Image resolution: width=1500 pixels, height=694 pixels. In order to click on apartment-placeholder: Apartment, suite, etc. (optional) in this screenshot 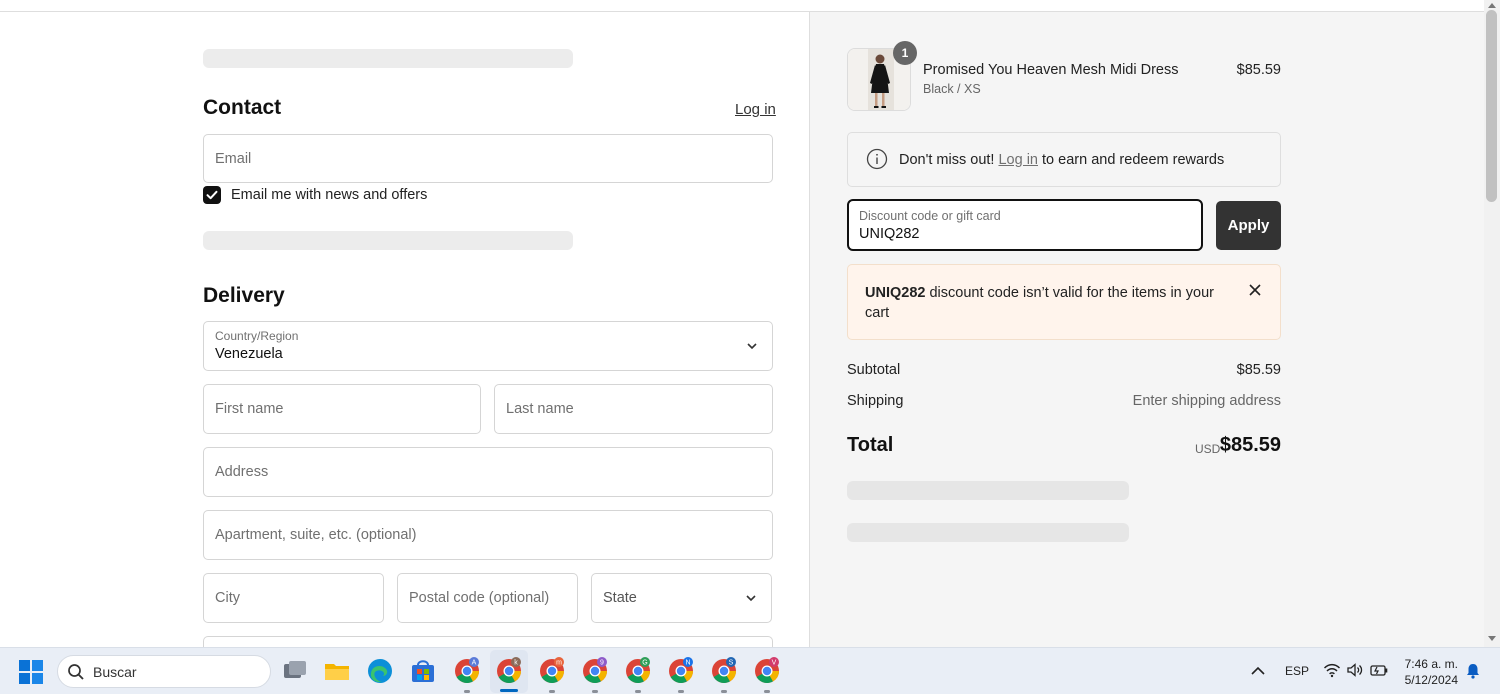, I will do `click(316, 535)`.